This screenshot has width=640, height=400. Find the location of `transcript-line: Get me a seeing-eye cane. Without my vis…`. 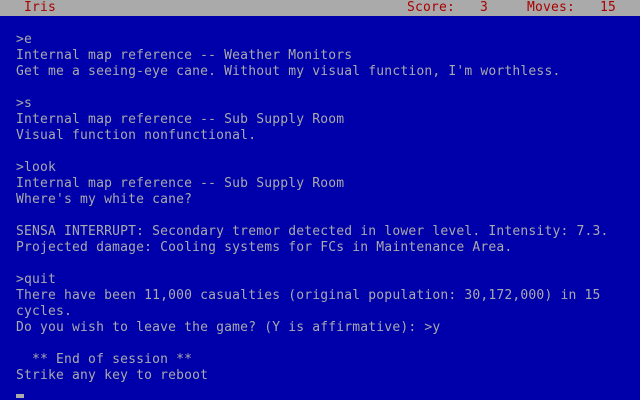

transcript-line: Get me a seeing-eye cane. Without my vis… is located at coordinates (288, 71).